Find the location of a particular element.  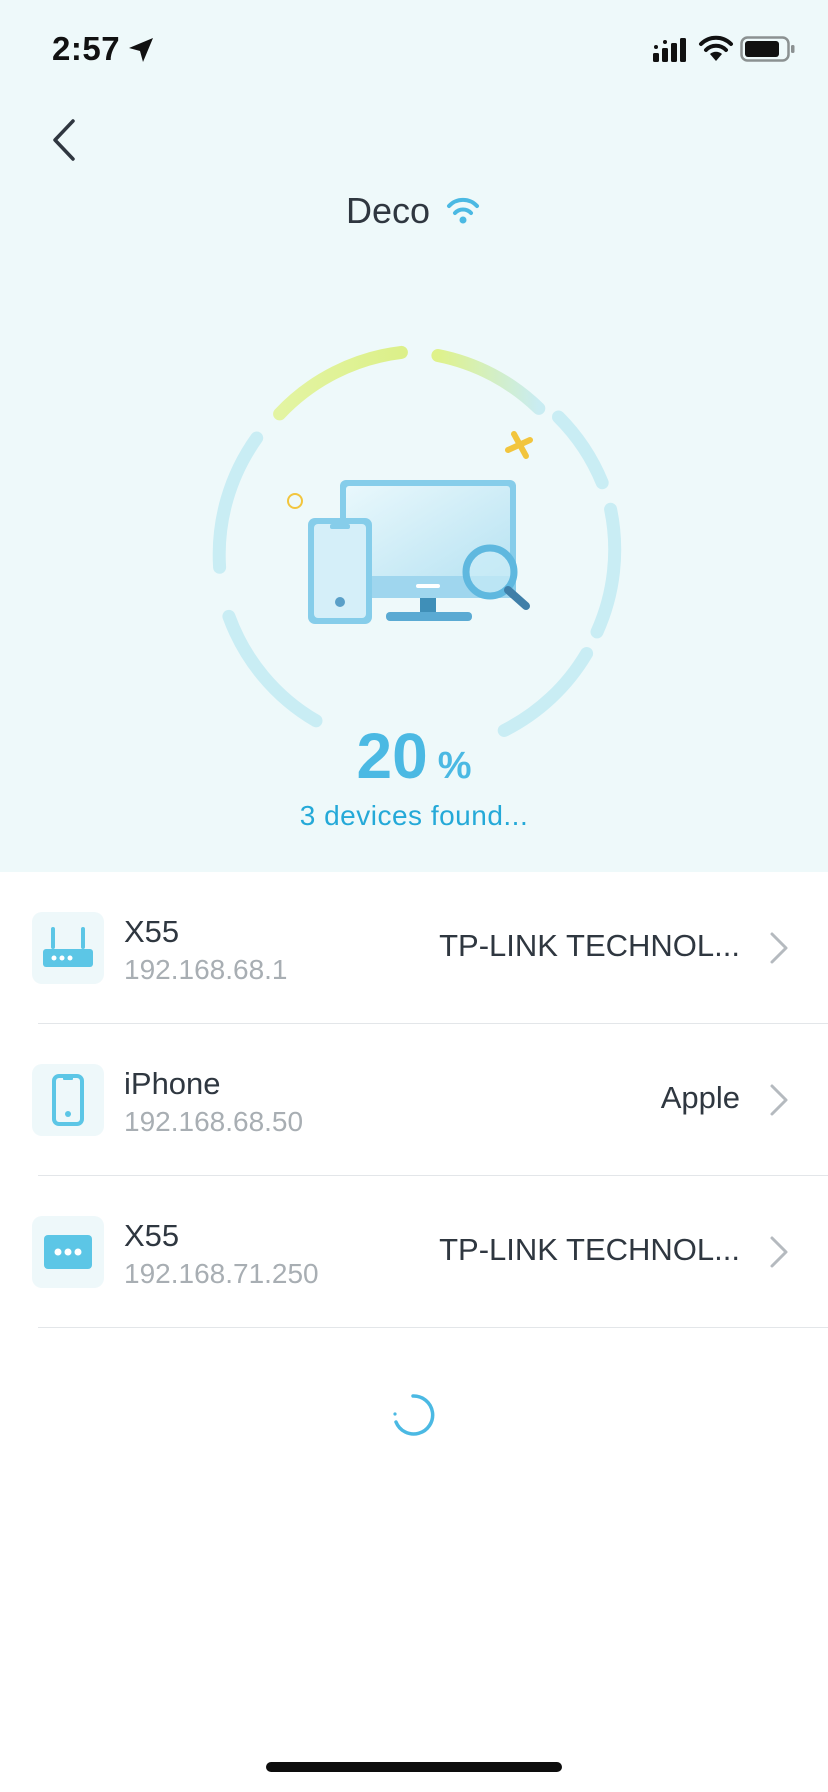

back-button is located at coordinates (64, 140).